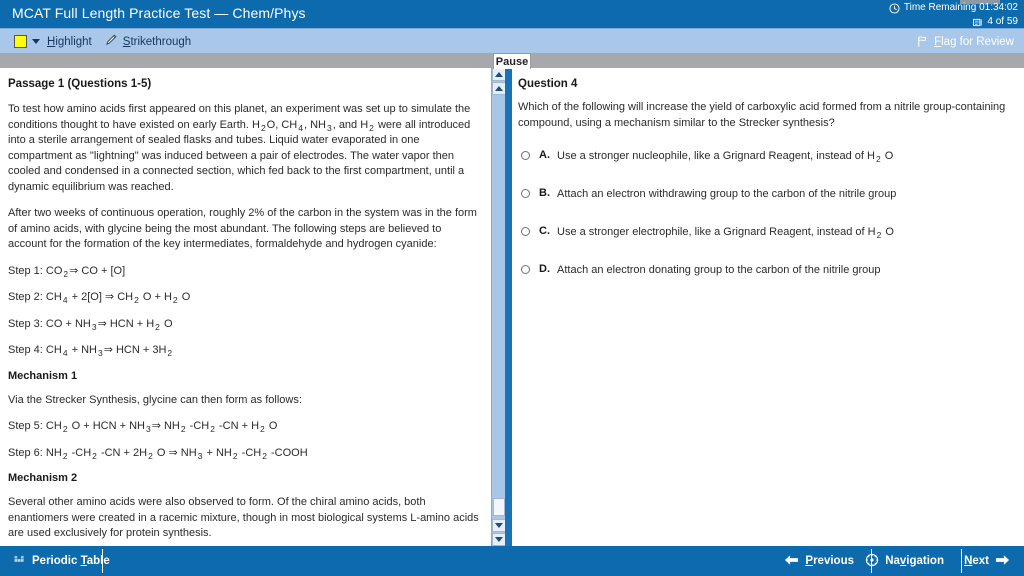 The height and width of the screenshot is (576, 1024). What do you see at coordinates (271, 426) in the screenshot?
I see `step5-post: O` at bounding box center [271, 426].